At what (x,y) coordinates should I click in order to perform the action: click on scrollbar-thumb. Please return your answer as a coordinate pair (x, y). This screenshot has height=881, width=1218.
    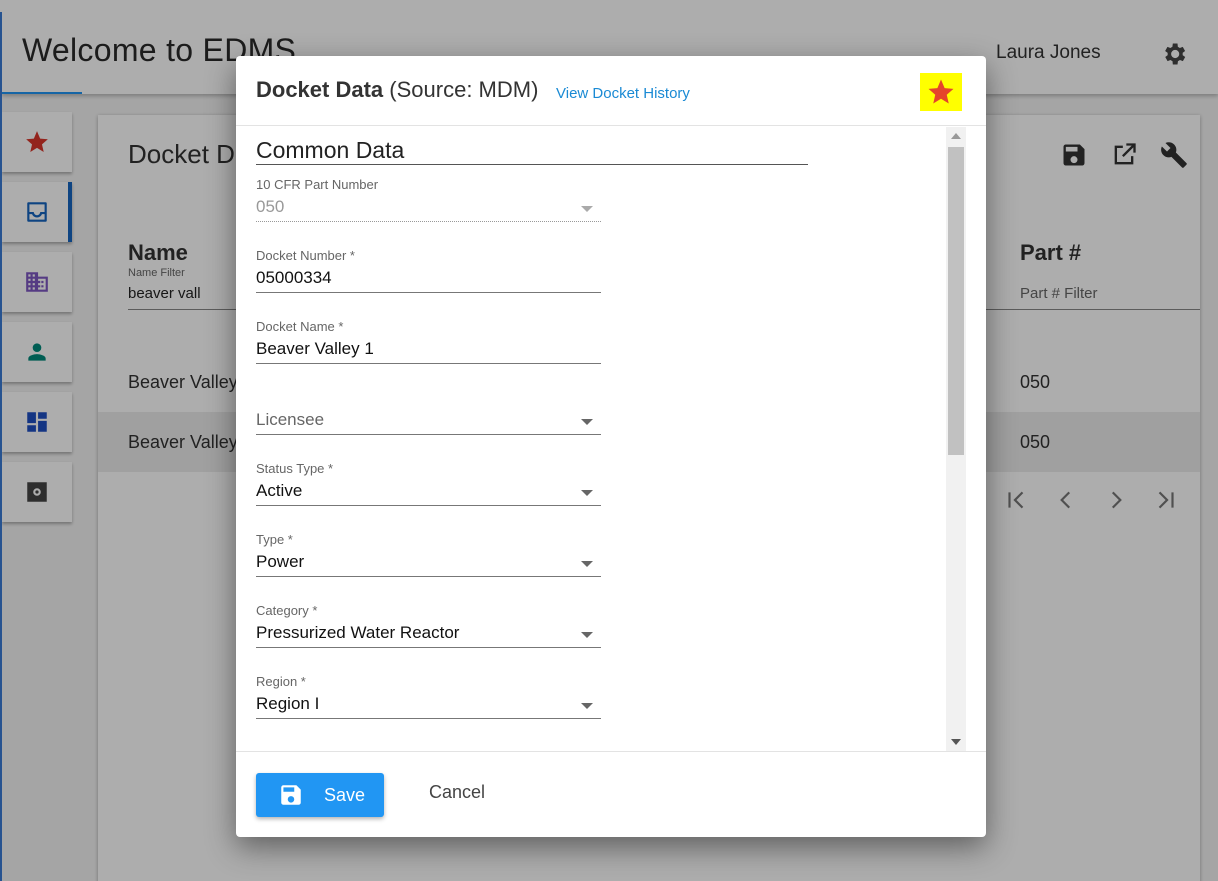
    Looking at the image, I should click on (956, 301).